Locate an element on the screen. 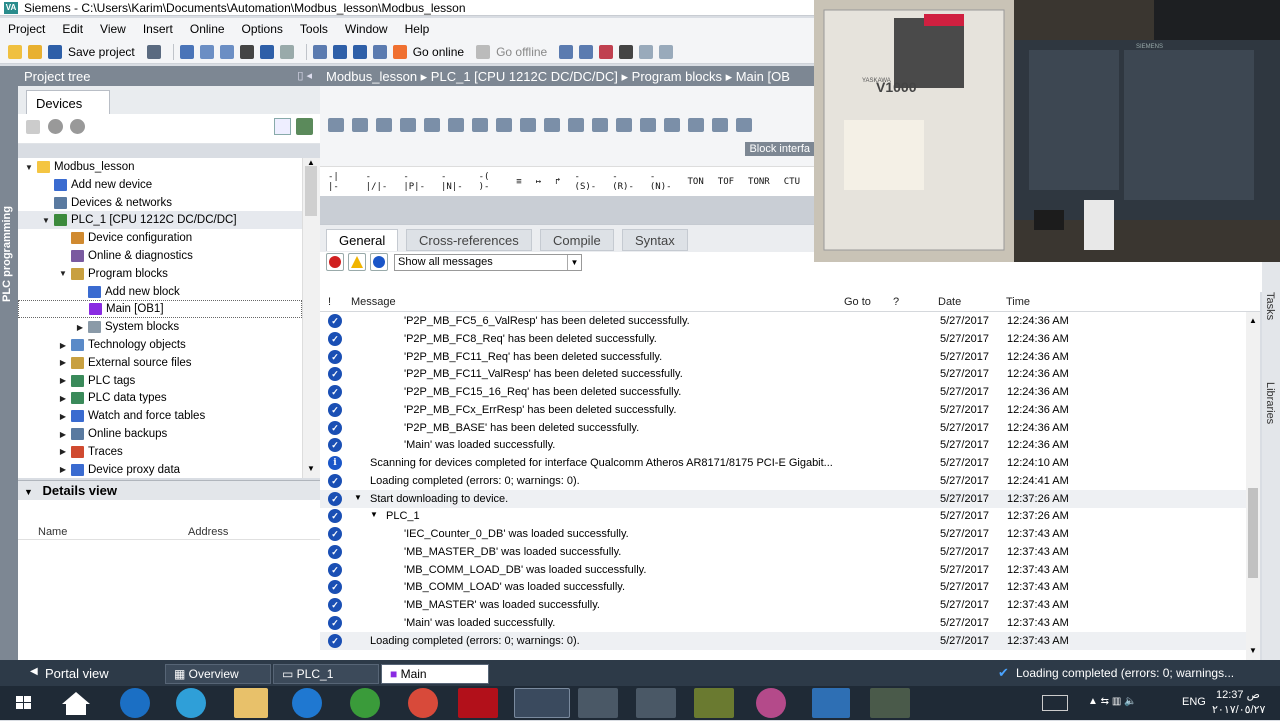  menu-help: Help is located at coordinates (417, 29).